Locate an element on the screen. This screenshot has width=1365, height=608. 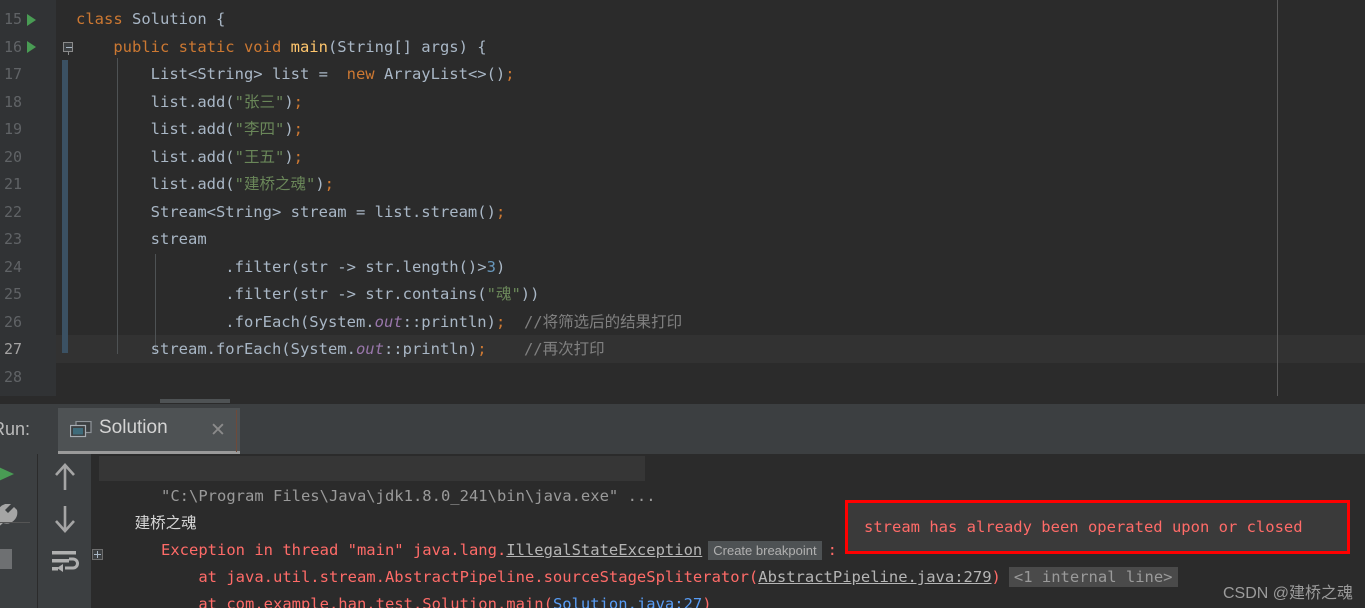
run-tab-bar: Run: Solution ✕ is located at coordinates (682, 429).